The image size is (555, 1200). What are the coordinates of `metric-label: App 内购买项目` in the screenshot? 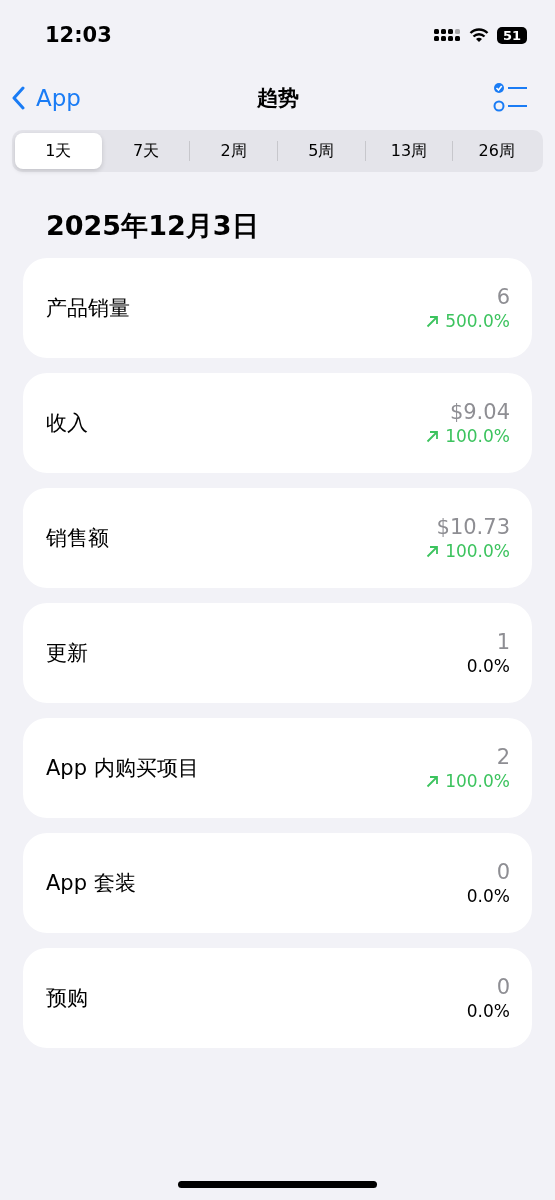 It's located at (122, 768).